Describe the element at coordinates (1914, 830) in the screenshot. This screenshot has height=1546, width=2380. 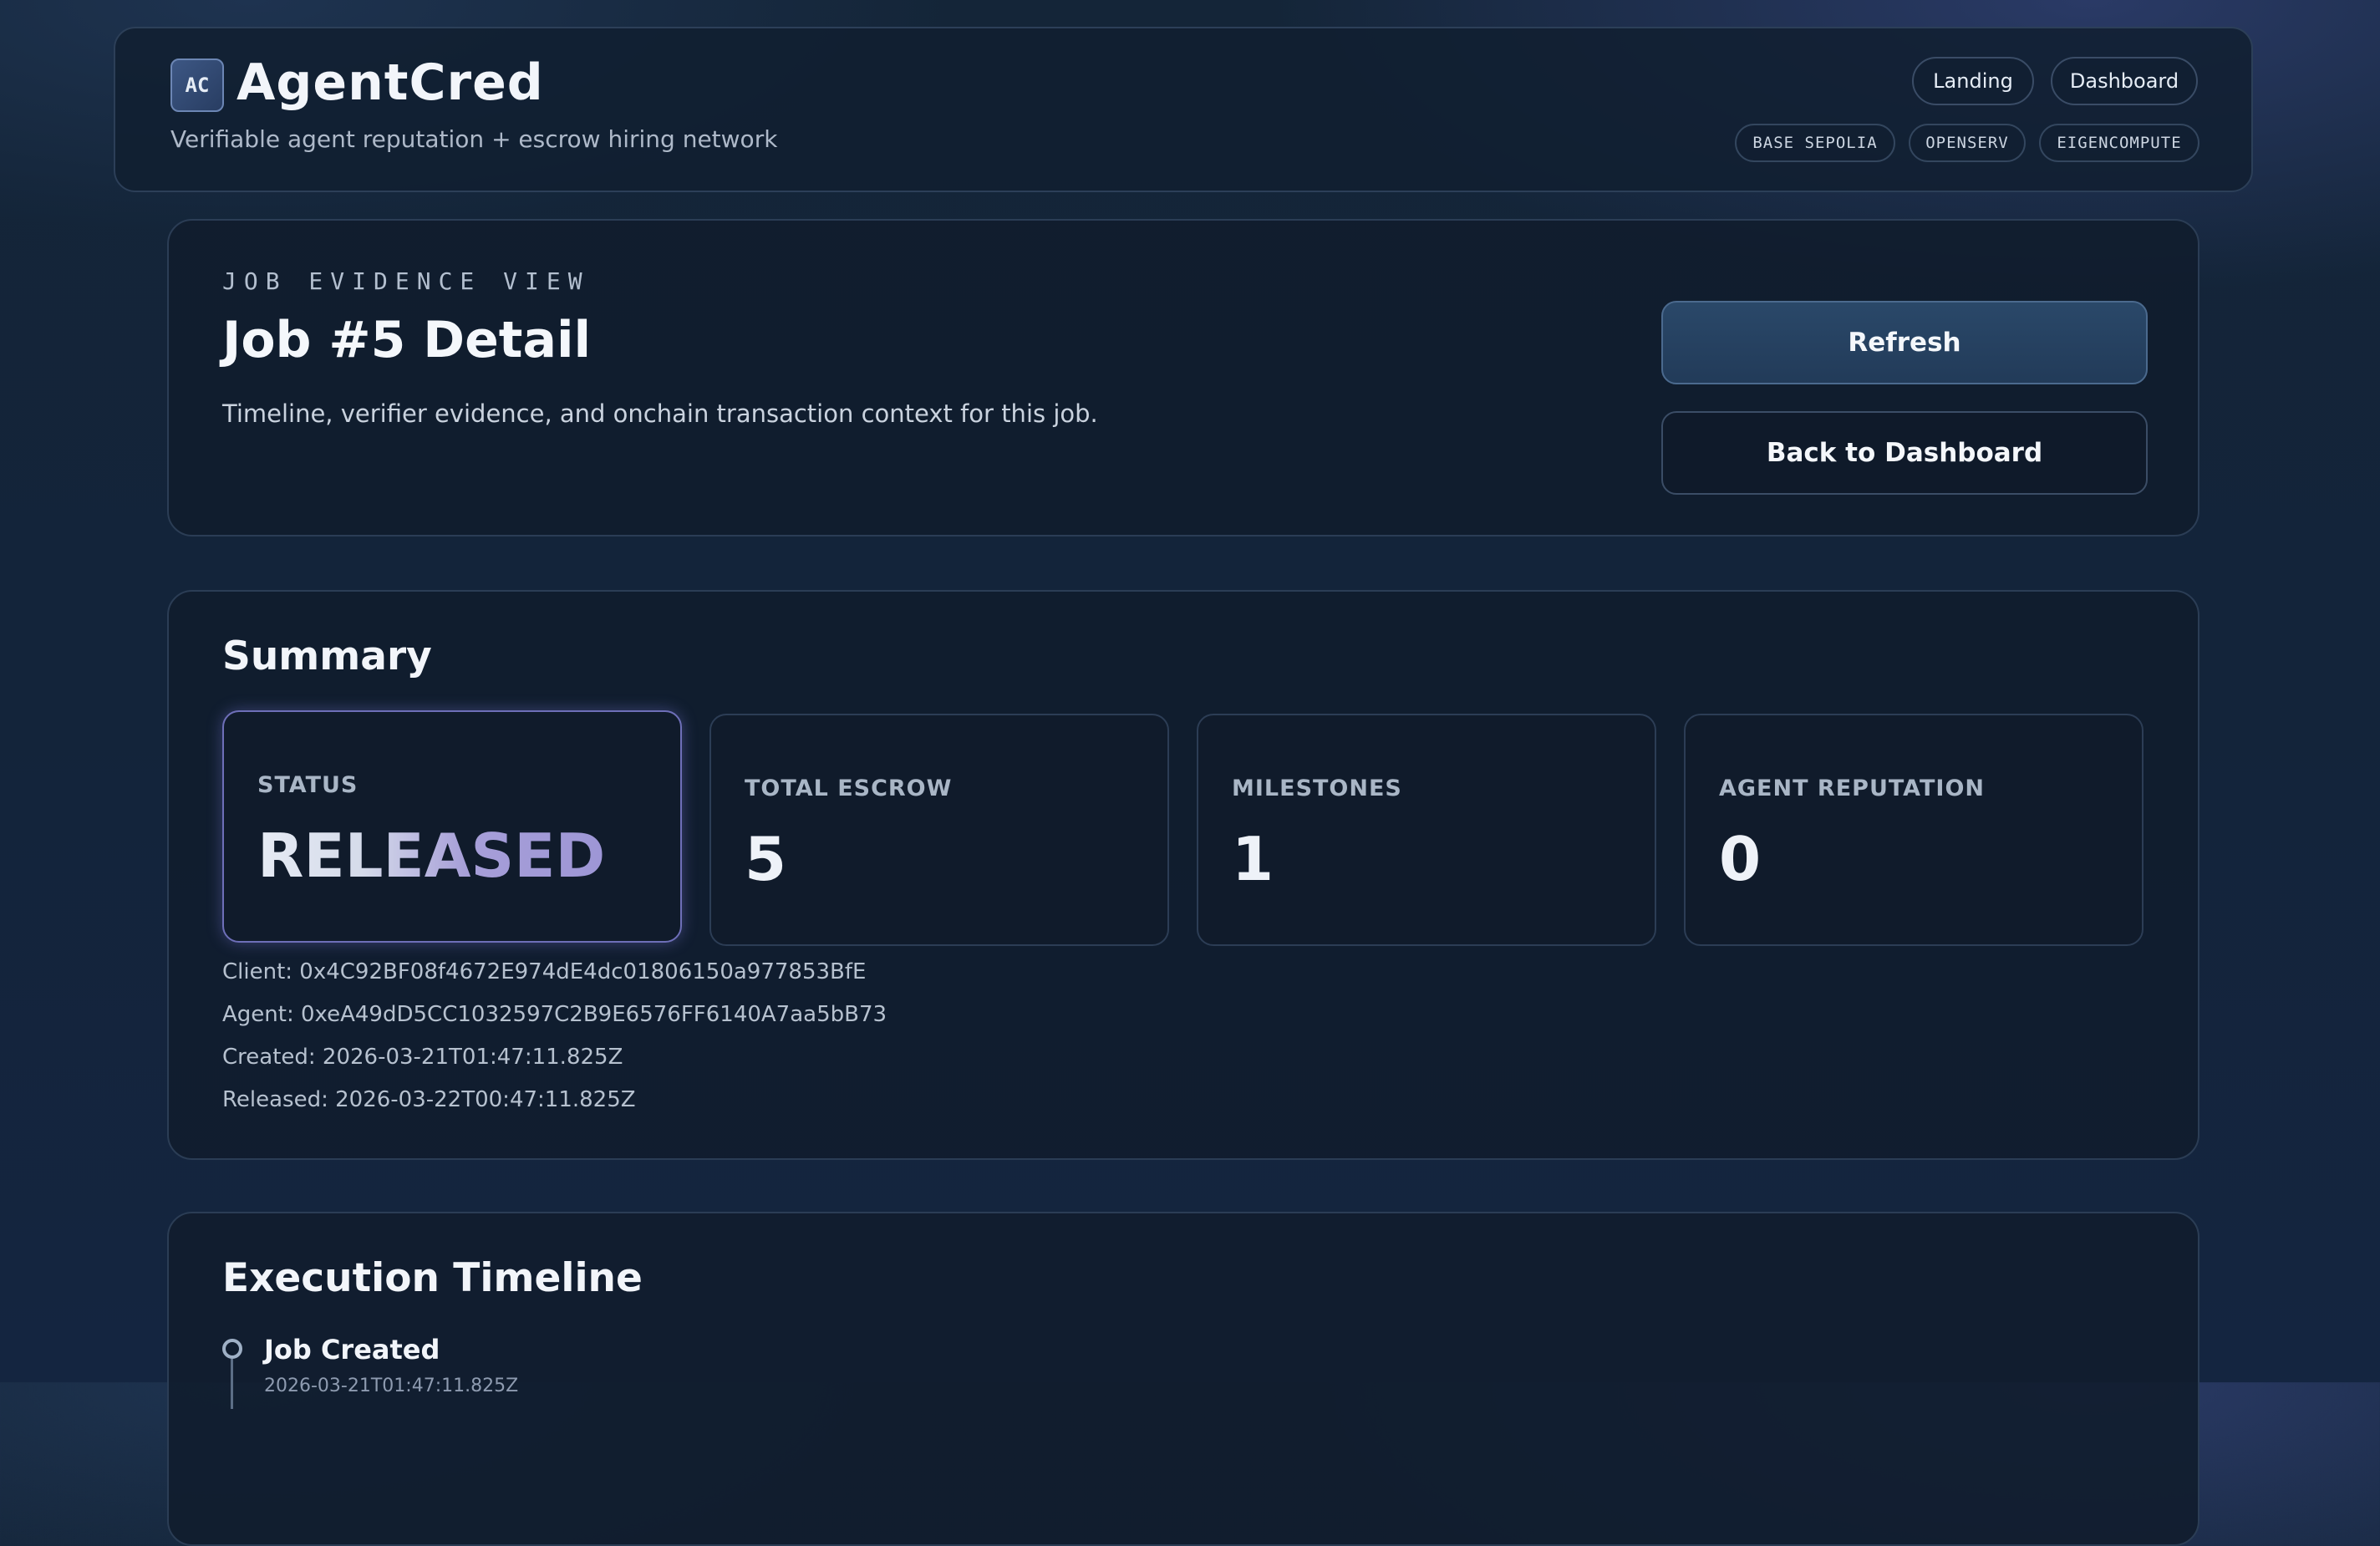
I see `stat-card-agent-reputation: AGENT REPUTATION 0` at that location.